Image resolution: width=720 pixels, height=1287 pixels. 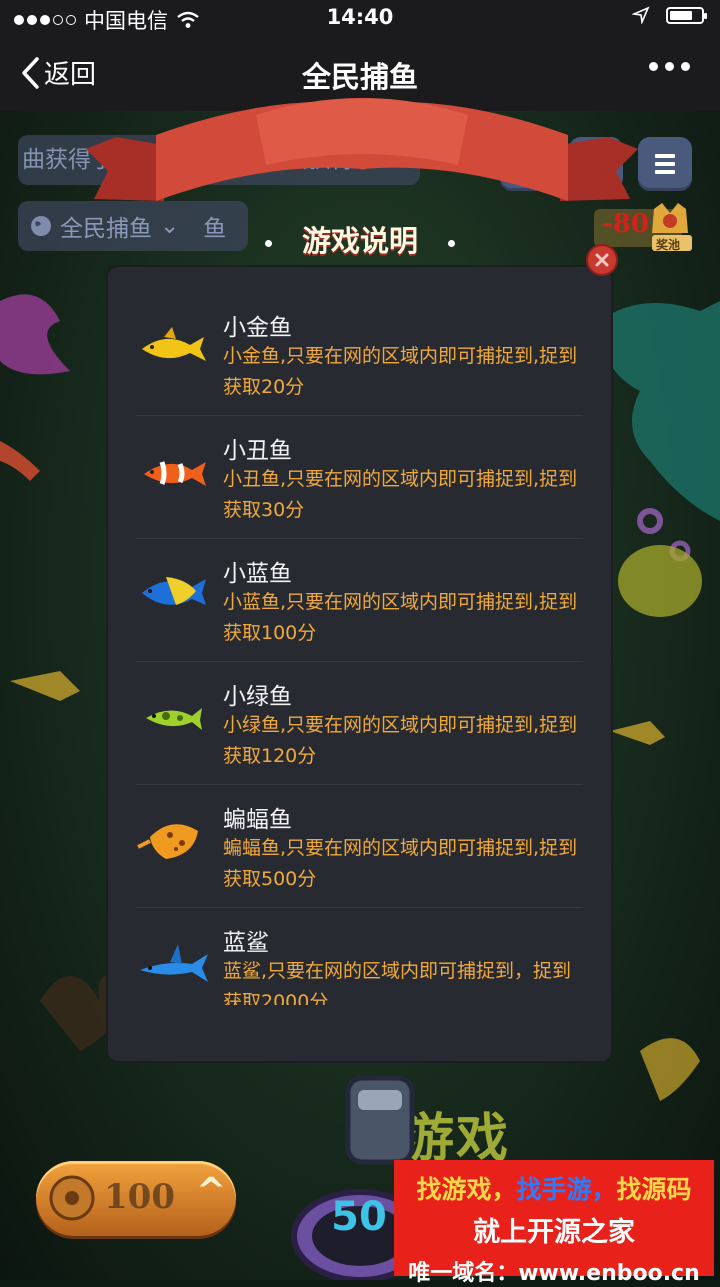 I want to click on list-item: 小绿鱼小绿鱼,只要在网的区域内即可捕捉到,捉到获取120分, so click(x=359, y=723).